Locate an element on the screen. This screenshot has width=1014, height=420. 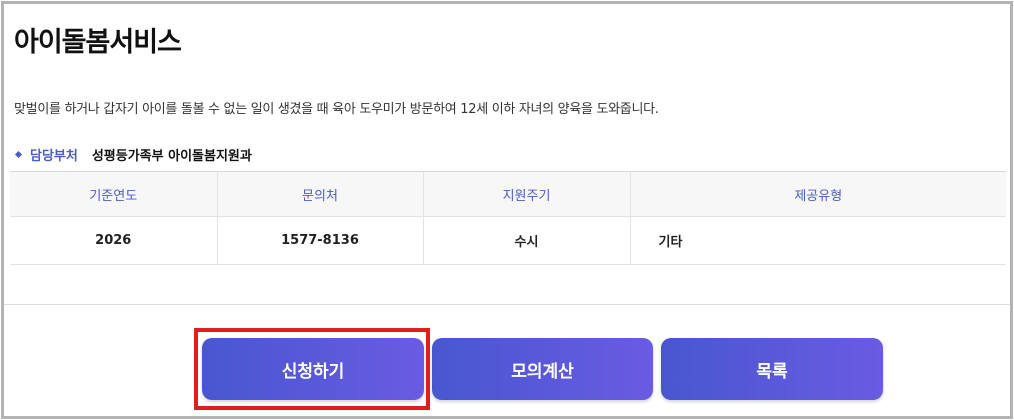
cell-support-cycle: 수시 is located at coordinates (527, 240).